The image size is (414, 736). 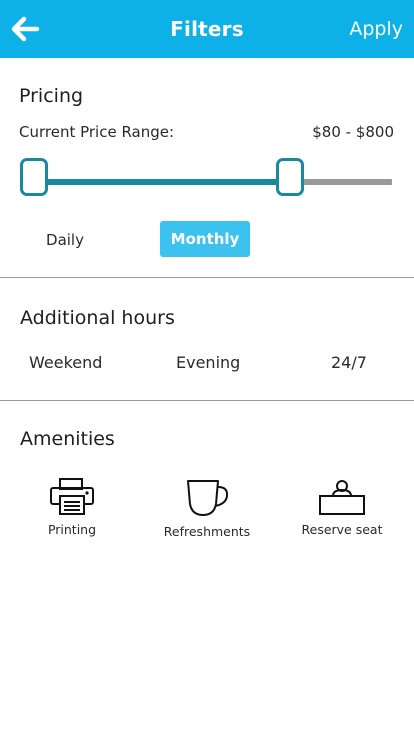 I want to click on additional-hours-section-title: Additional hours, so click(x=97, y=318).